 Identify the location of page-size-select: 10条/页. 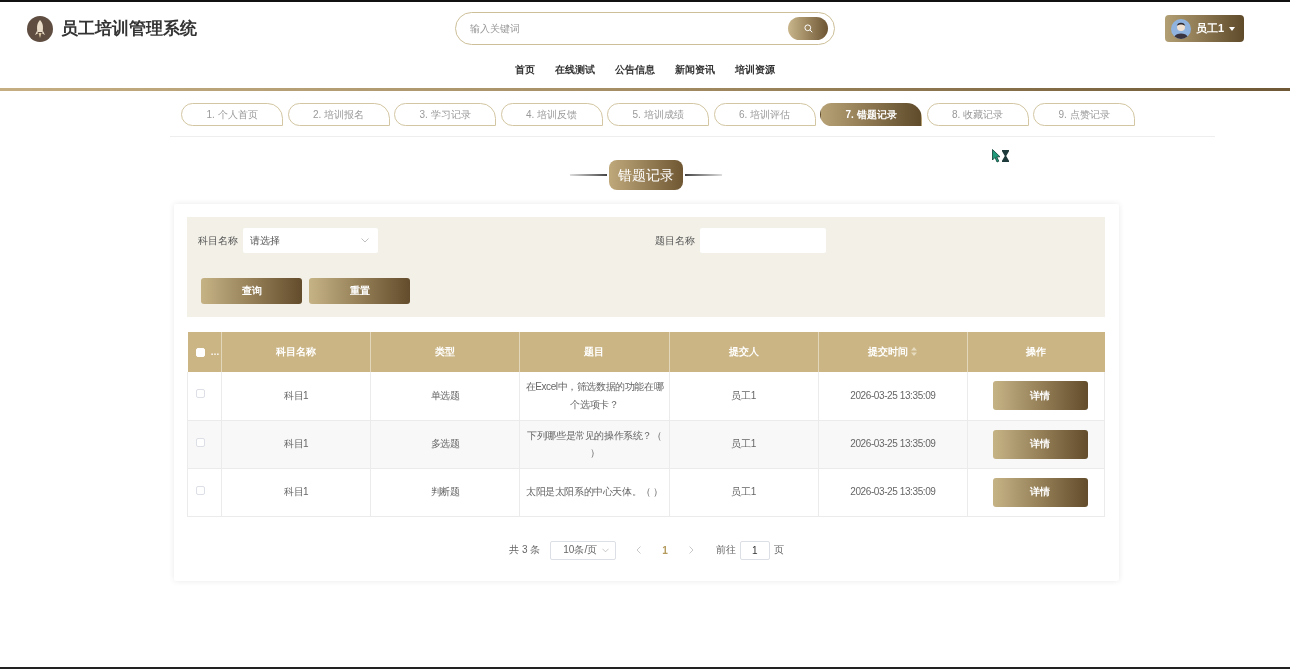
(583, 550).